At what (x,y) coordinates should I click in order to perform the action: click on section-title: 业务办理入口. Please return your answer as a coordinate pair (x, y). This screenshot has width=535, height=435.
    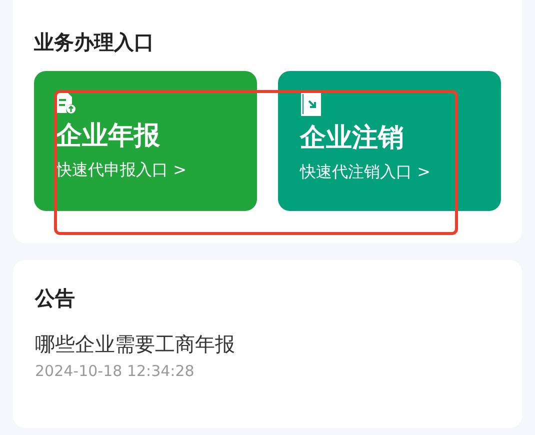
    Looking at the image, I should click on (94, 42).